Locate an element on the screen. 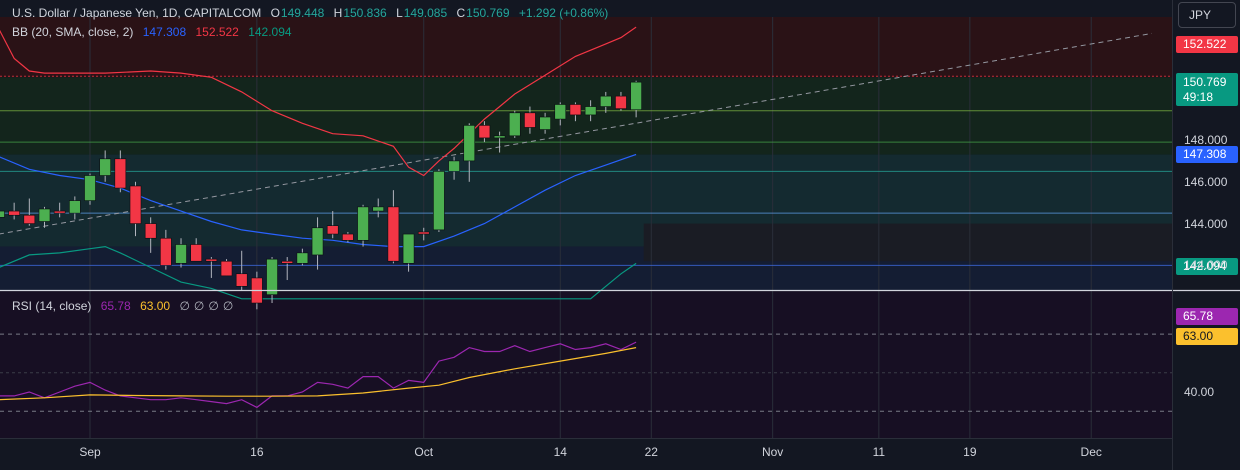 This screenshot has height=470, width=1240. time-label-5: Nov is located at coordinates (772, 452).